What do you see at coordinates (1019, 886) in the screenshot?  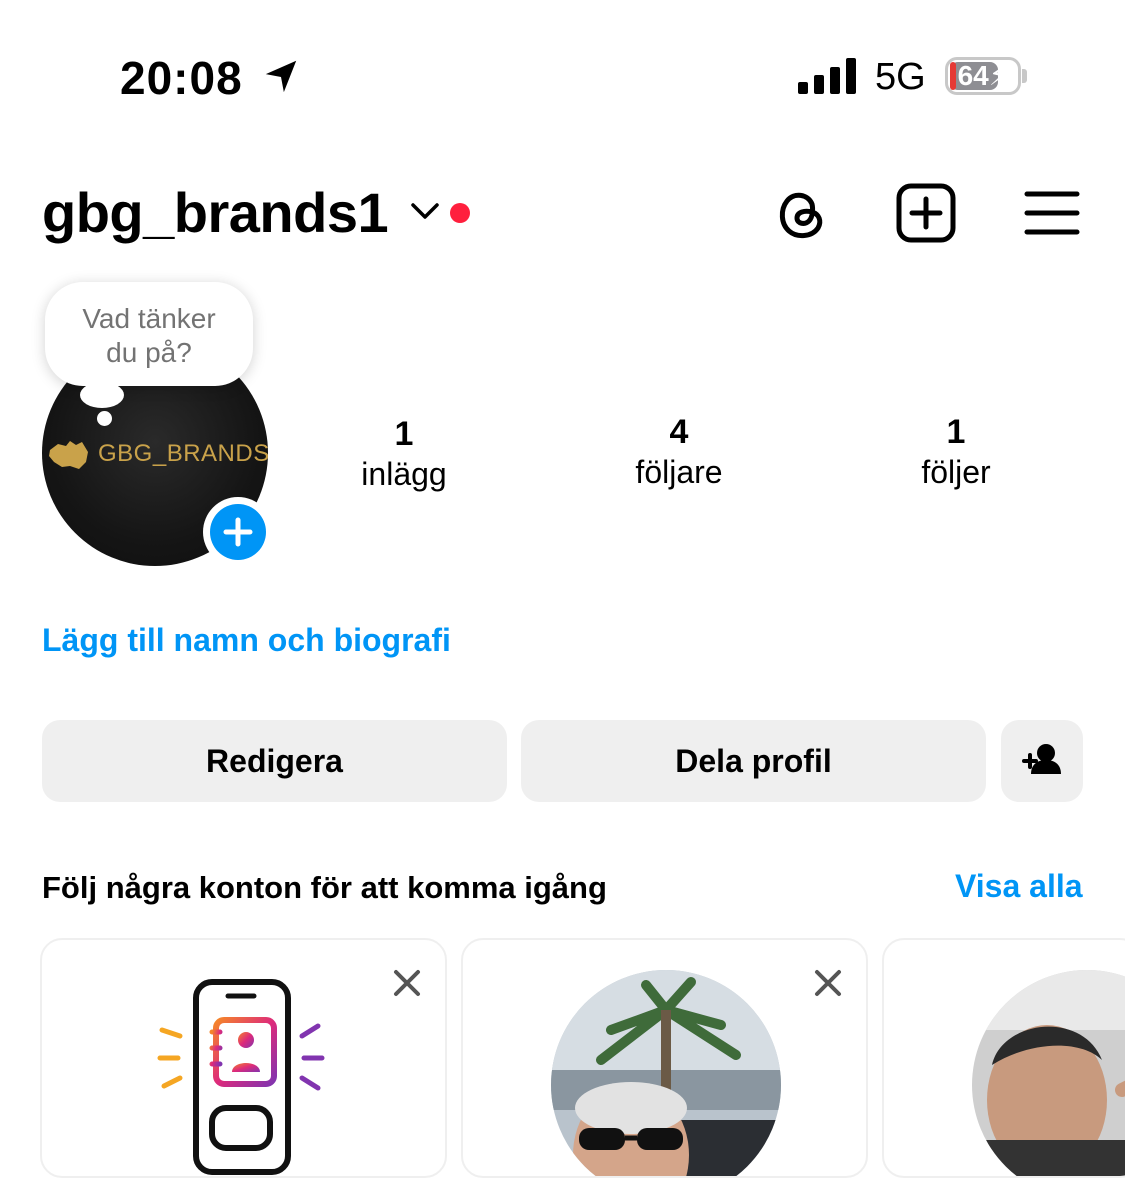 I see `see-all-link: Visa alla` at bounding box center [1019, 886].